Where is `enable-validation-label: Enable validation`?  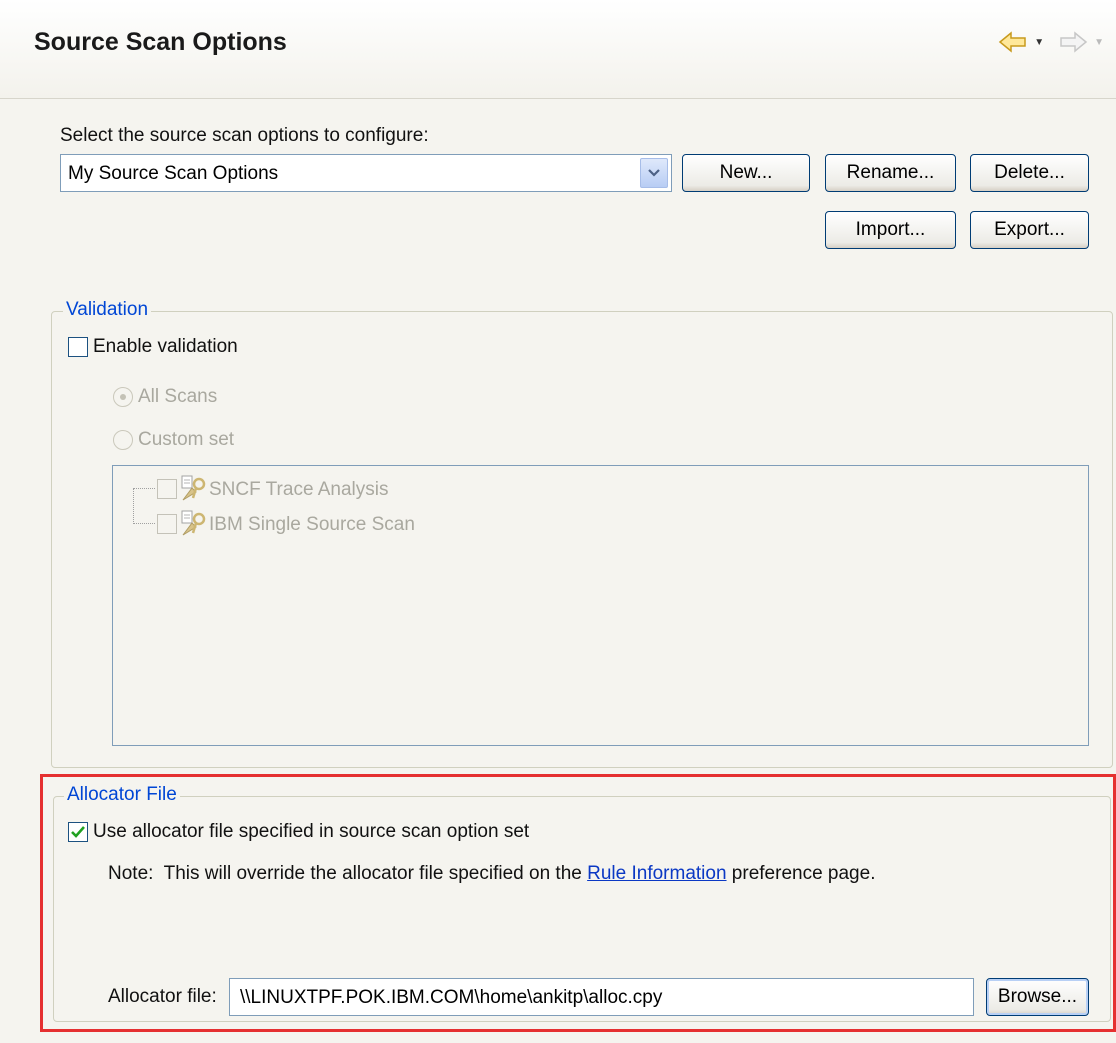
enable-validation-label: Enable validation is located at coordinates (165, 346).